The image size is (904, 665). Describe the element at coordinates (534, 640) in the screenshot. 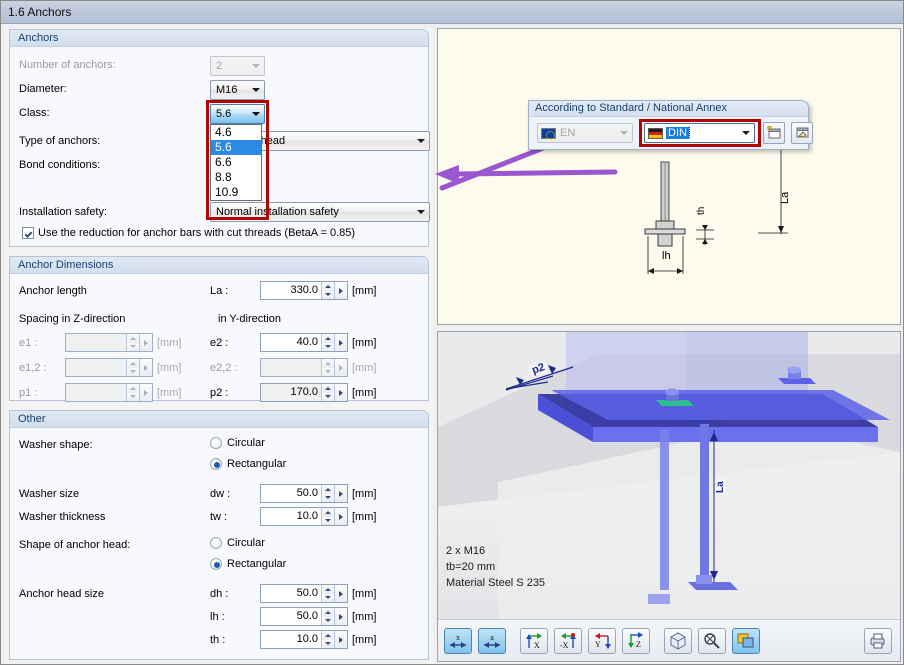

I see `view-x-button: X` at that location.